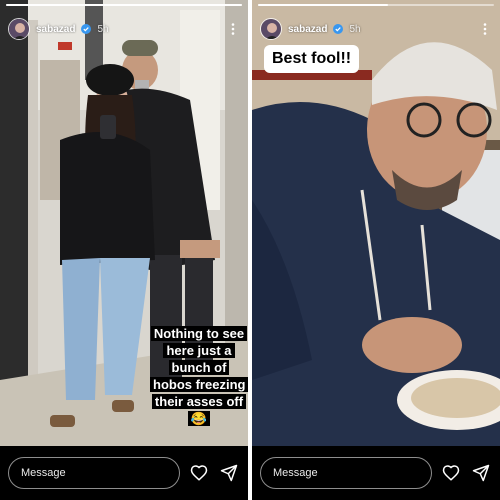 This screenshot has width=500, height=500. Describe the element at coordinates (312, 59) in the screenshot. I see `story-caption: Best fool!!` at that location.